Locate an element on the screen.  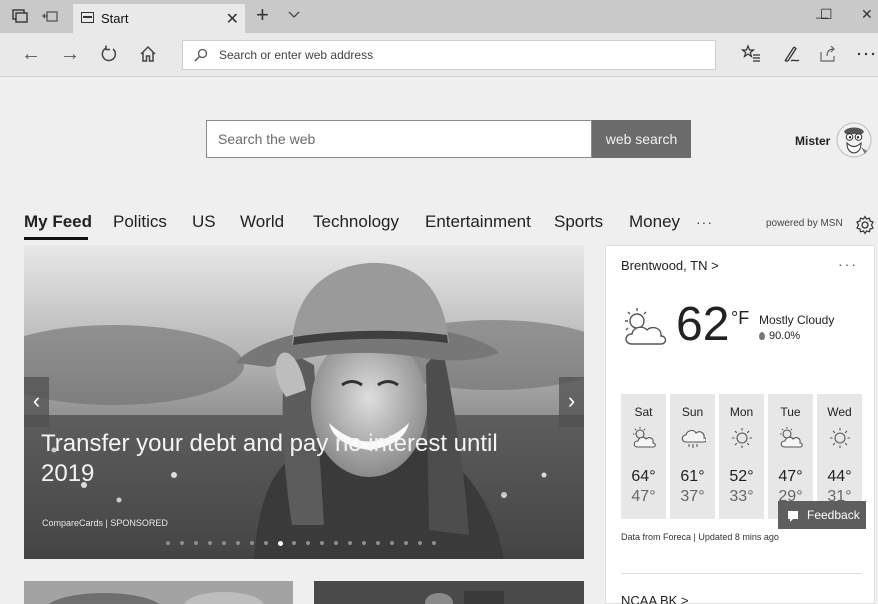
refresh-icon is located at coordinates (109, 54).